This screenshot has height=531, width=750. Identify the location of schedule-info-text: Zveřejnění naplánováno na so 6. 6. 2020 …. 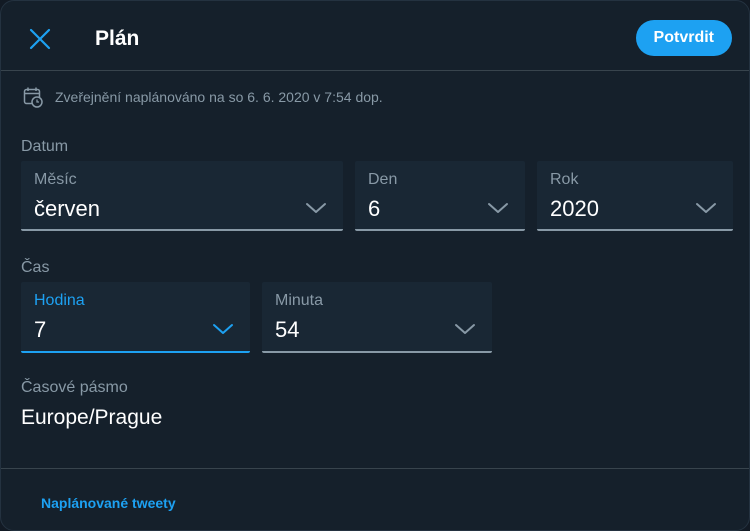
(219, 97).